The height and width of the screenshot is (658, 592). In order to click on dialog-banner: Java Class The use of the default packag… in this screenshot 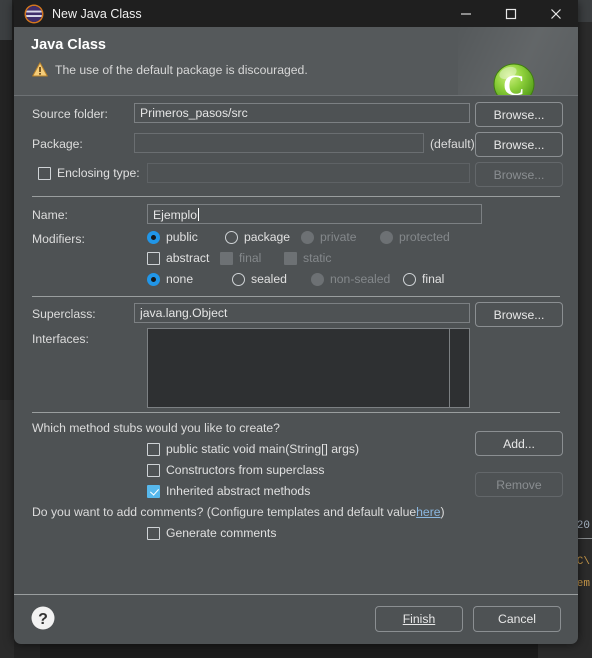, I will do `click(296, 61)`.